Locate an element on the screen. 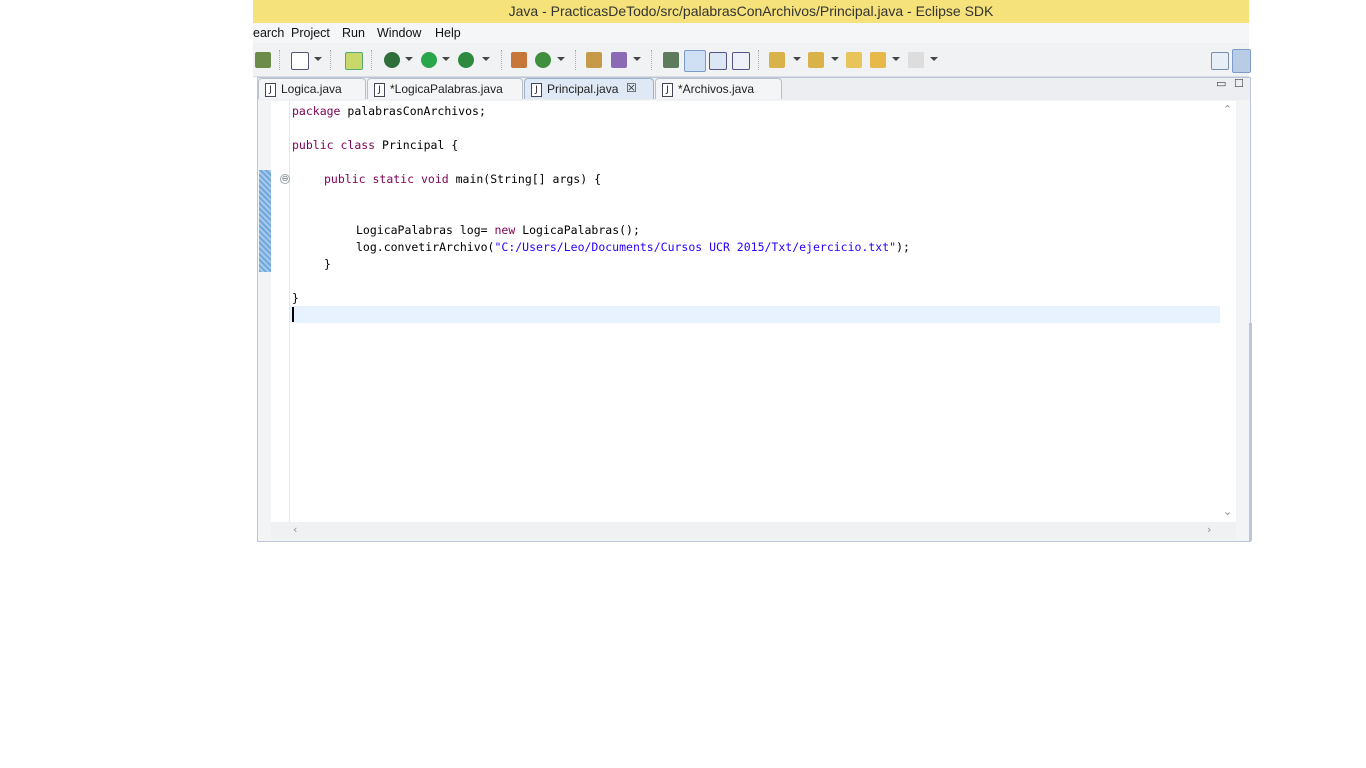 Image resolution: width=1366 pixels, height=768 pixels. code-text: log.convetirArchivo( is located at coordinates (425, 247).